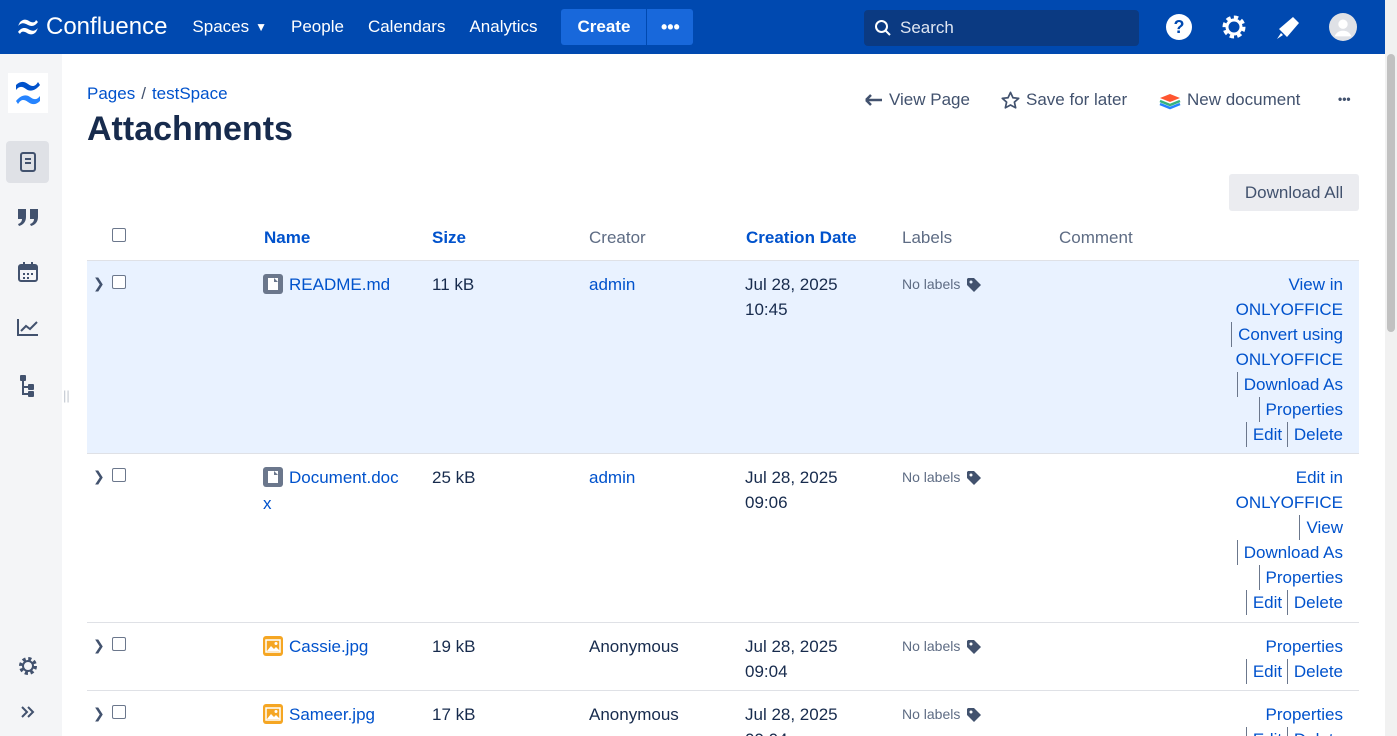 This screenshot has height=736, width=1397. What do you see at coordinates (931, 477) in the screenshot?
I see `no-labels-text: No labels` at bounding box center [931, 477].